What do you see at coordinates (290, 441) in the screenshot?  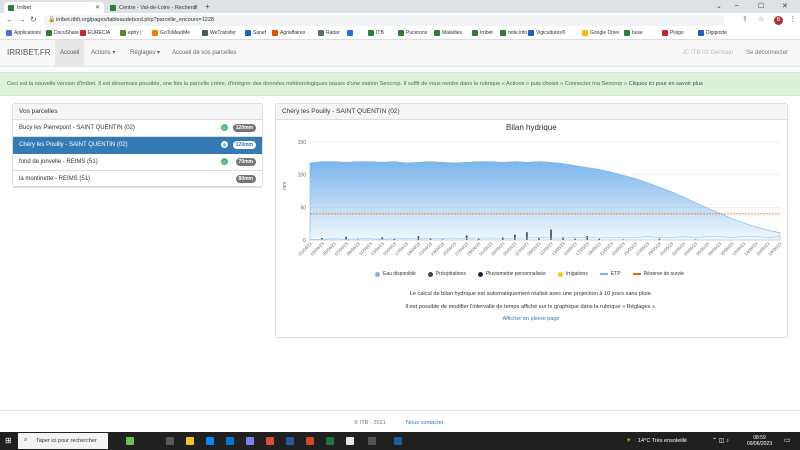 I see `word-icon` at bounding box center [290, 441].